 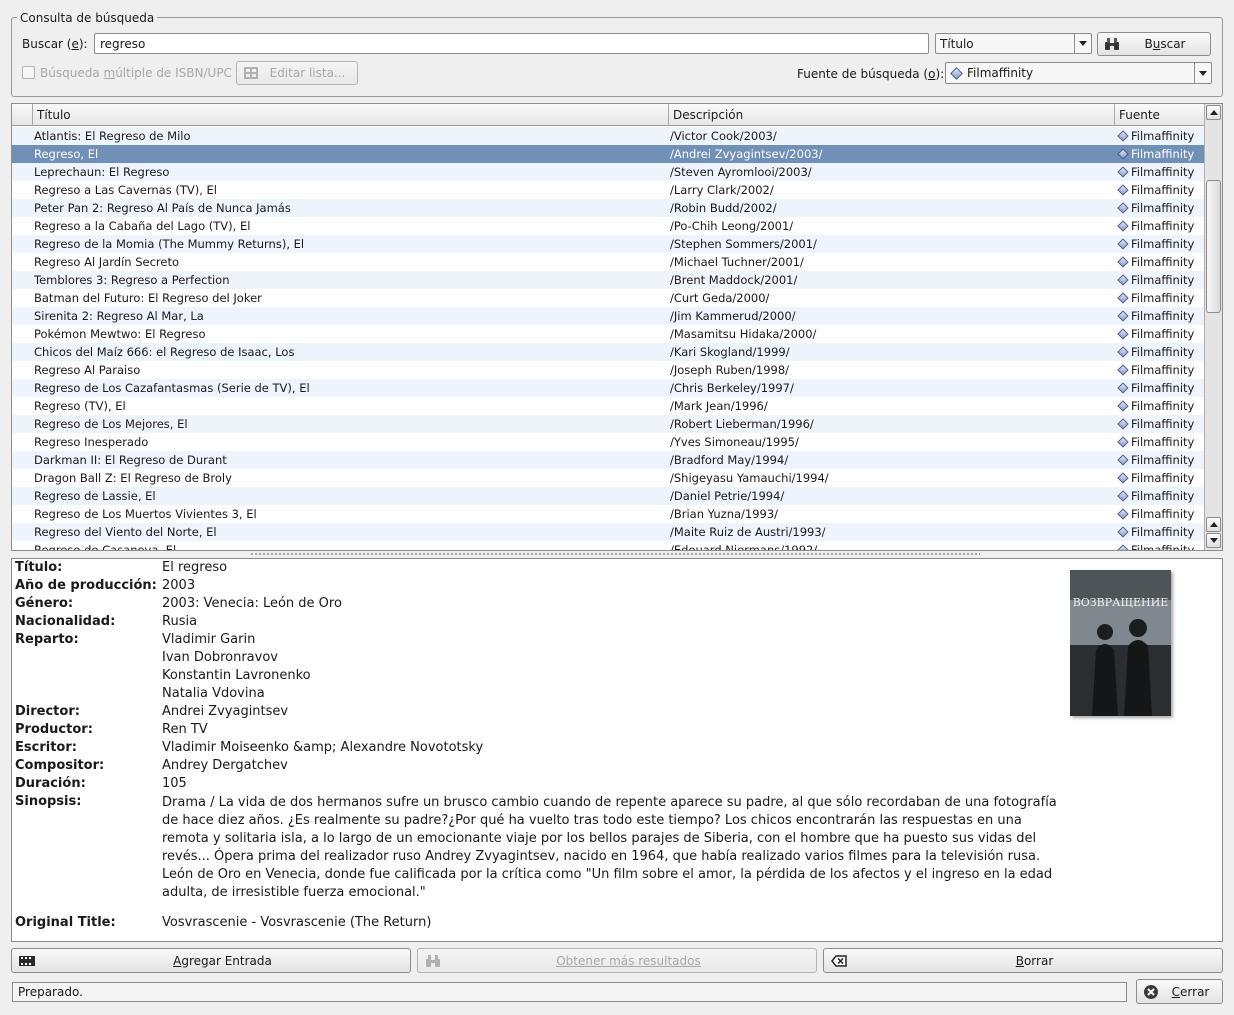 What do you see at coordinates (50, 783) in the screenshot?
I see `detail-label: Duración:` at bounding box center [50, 783].